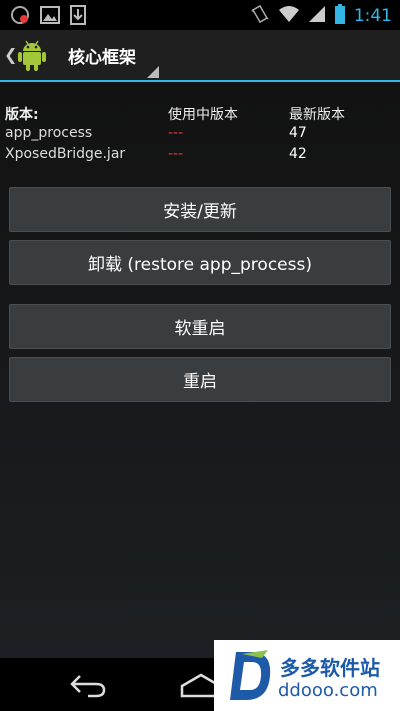 The width and height of the screenshot is (400, 711). I want to click on wifi-icon, so click(289, 16).